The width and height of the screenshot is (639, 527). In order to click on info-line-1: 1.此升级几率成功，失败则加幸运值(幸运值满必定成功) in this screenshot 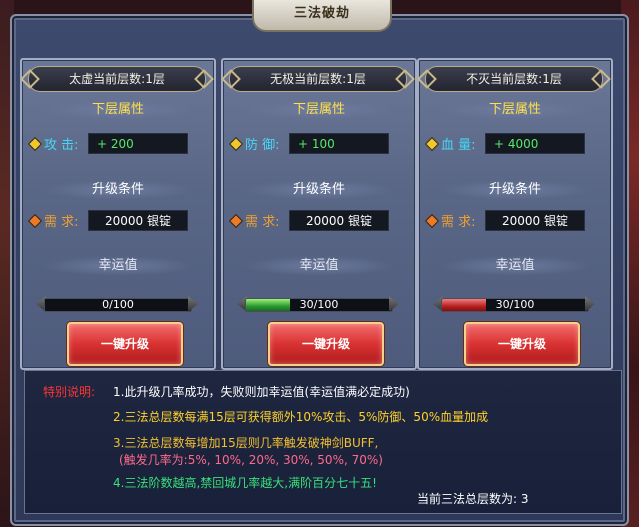, I will do `click(261, 392)`.